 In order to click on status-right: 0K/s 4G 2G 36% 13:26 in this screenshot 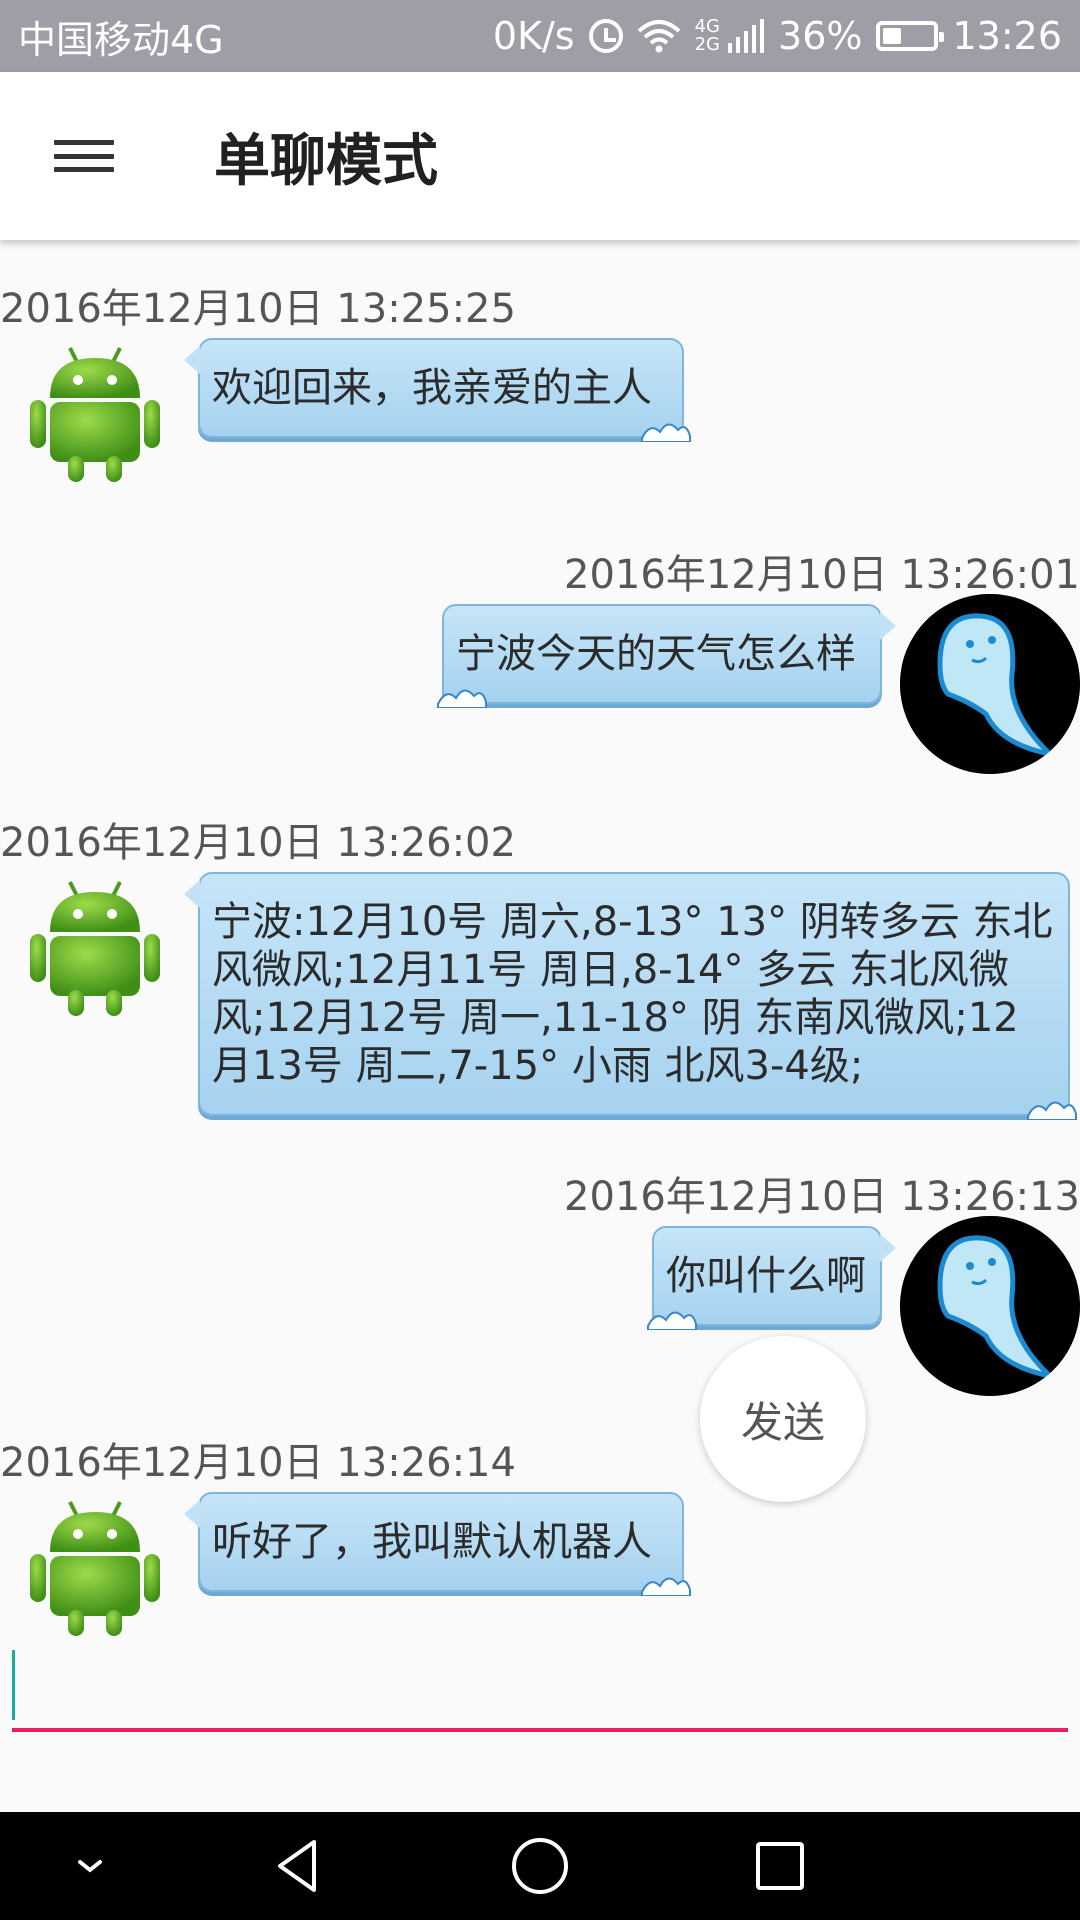, I will do `click(777, 36)`.